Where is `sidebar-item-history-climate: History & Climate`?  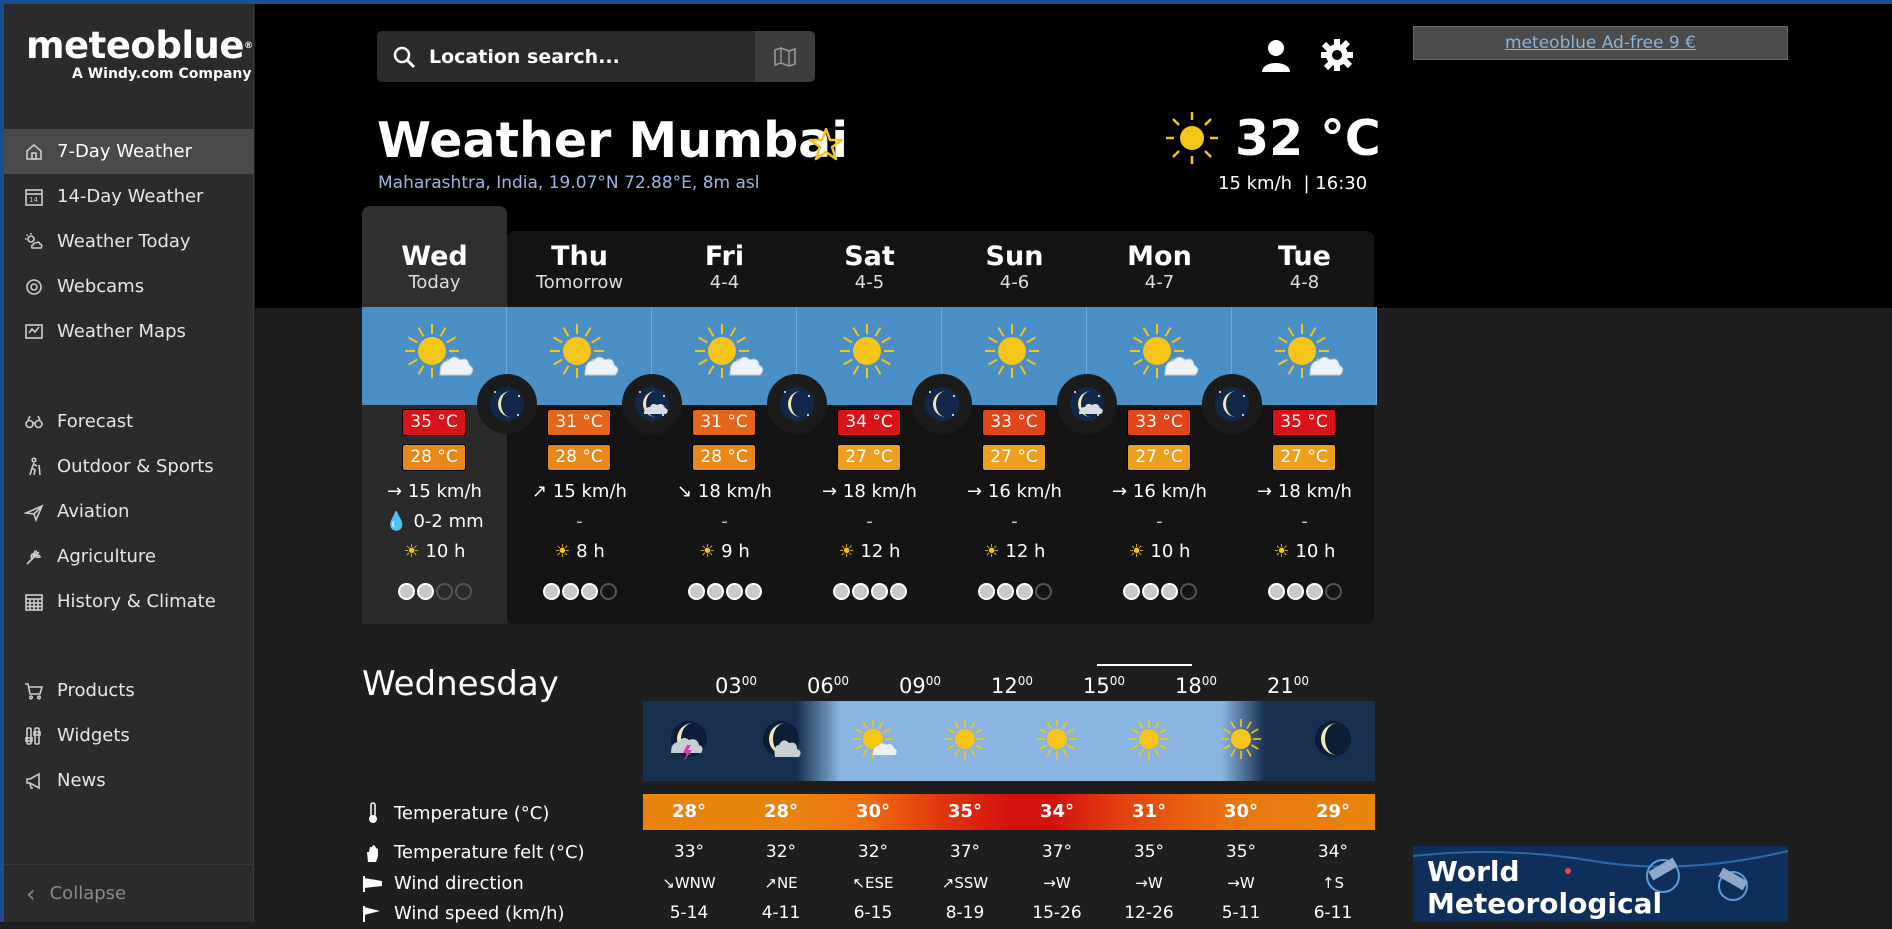 sidebar-item-history-climate: History & Climate is located at coordinates (129, 601).